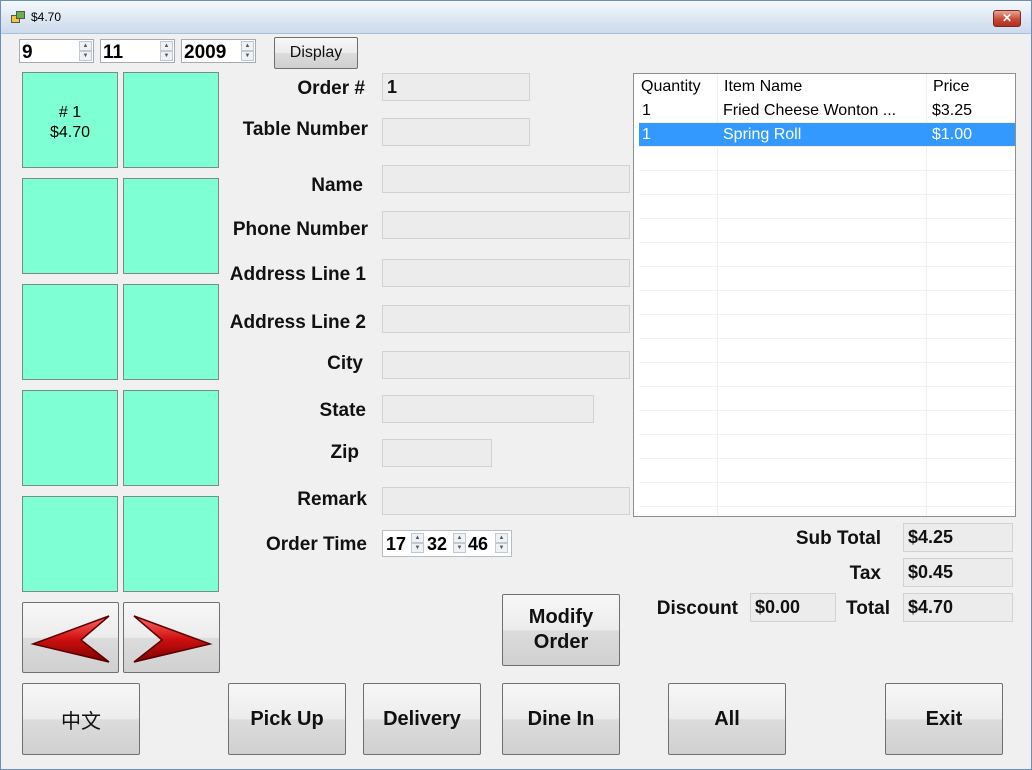 This screenshot has height=770, width=1032. What do you see at coordinates (697, 608) in the screenshot?
I see `discount-label: Discount` at bounding box center [697, 608].